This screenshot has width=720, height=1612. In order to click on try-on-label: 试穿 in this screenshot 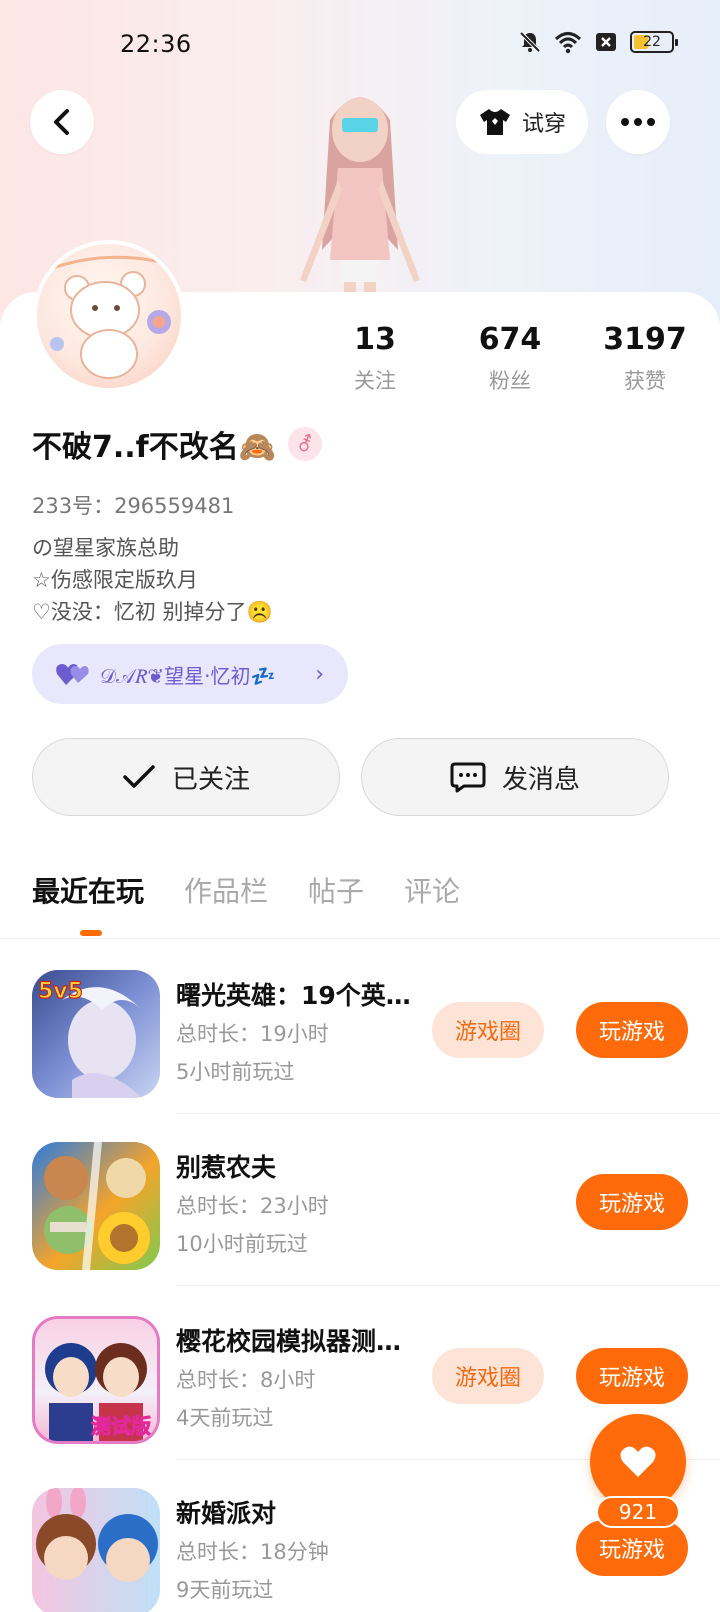, I will do `click(544, 124)`.